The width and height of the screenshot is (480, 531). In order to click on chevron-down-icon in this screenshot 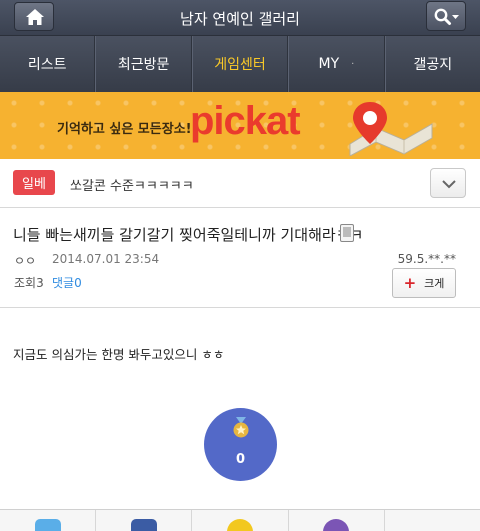, I will do `click(449, 184)`.